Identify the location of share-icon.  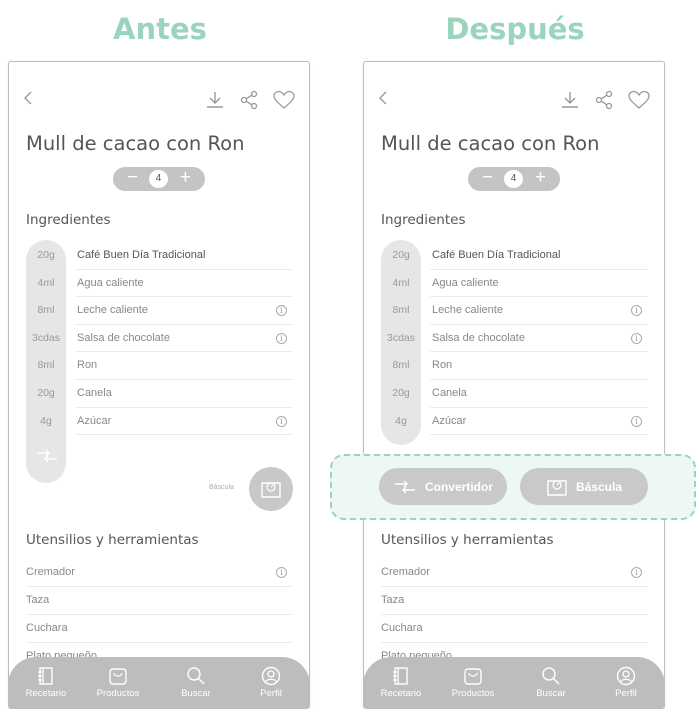
(249, 100).